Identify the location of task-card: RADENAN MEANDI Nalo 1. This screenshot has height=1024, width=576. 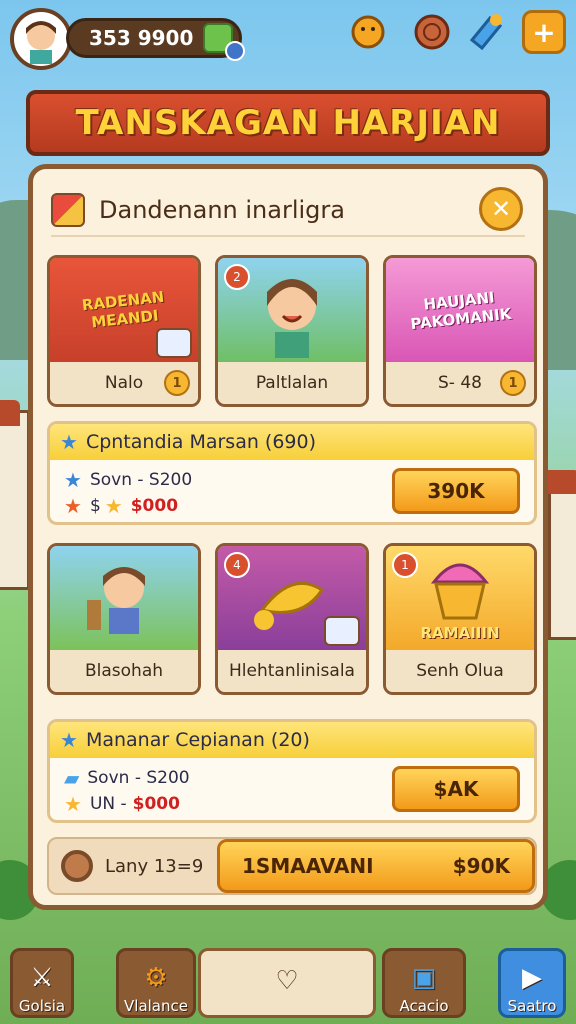
(124, 331).